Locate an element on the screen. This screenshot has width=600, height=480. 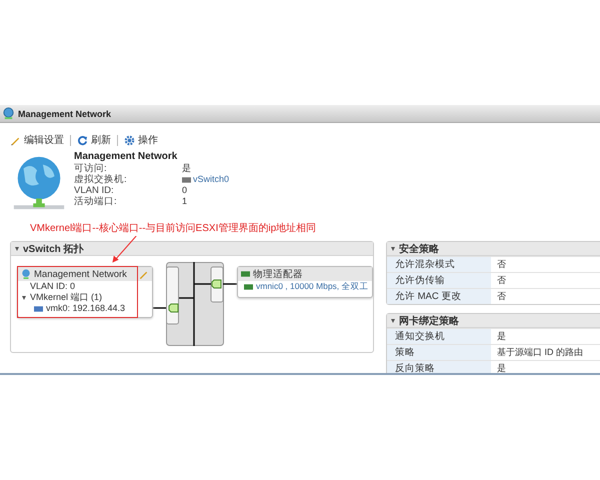
property-label: 允许混杂模式 is located at coordinates (439, 264).